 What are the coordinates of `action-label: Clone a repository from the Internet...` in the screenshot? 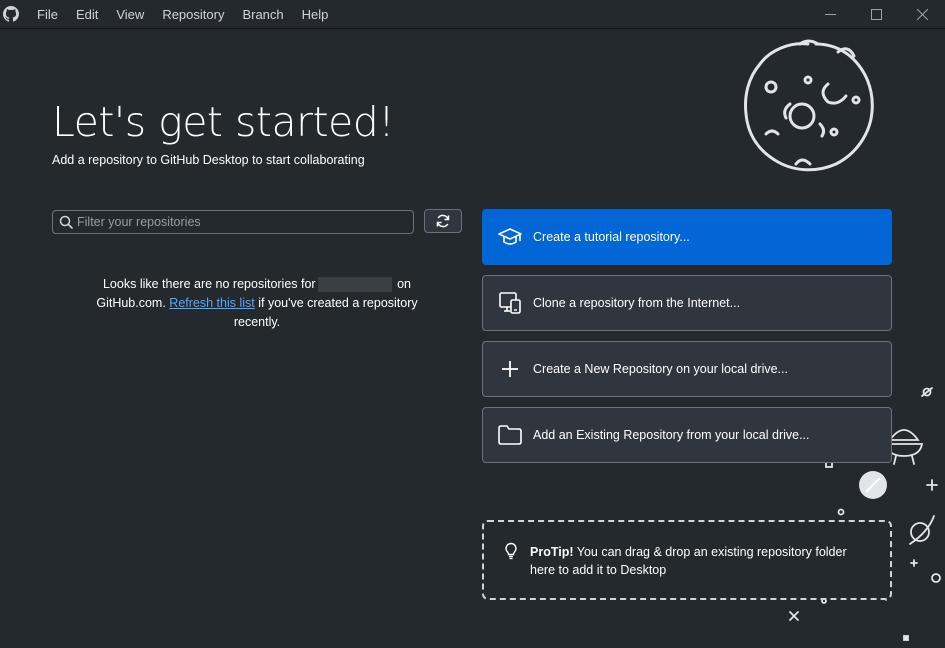 It's located at (637, 303).